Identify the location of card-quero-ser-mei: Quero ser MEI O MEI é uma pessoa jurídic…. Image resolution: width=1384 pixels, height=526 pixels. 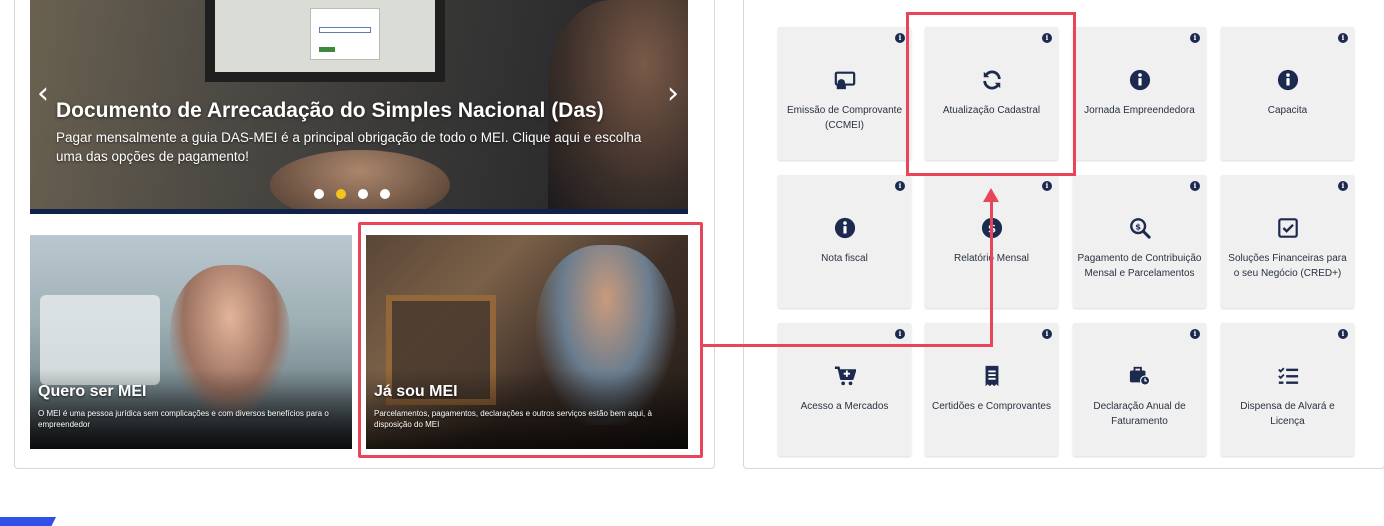
(191, 342).